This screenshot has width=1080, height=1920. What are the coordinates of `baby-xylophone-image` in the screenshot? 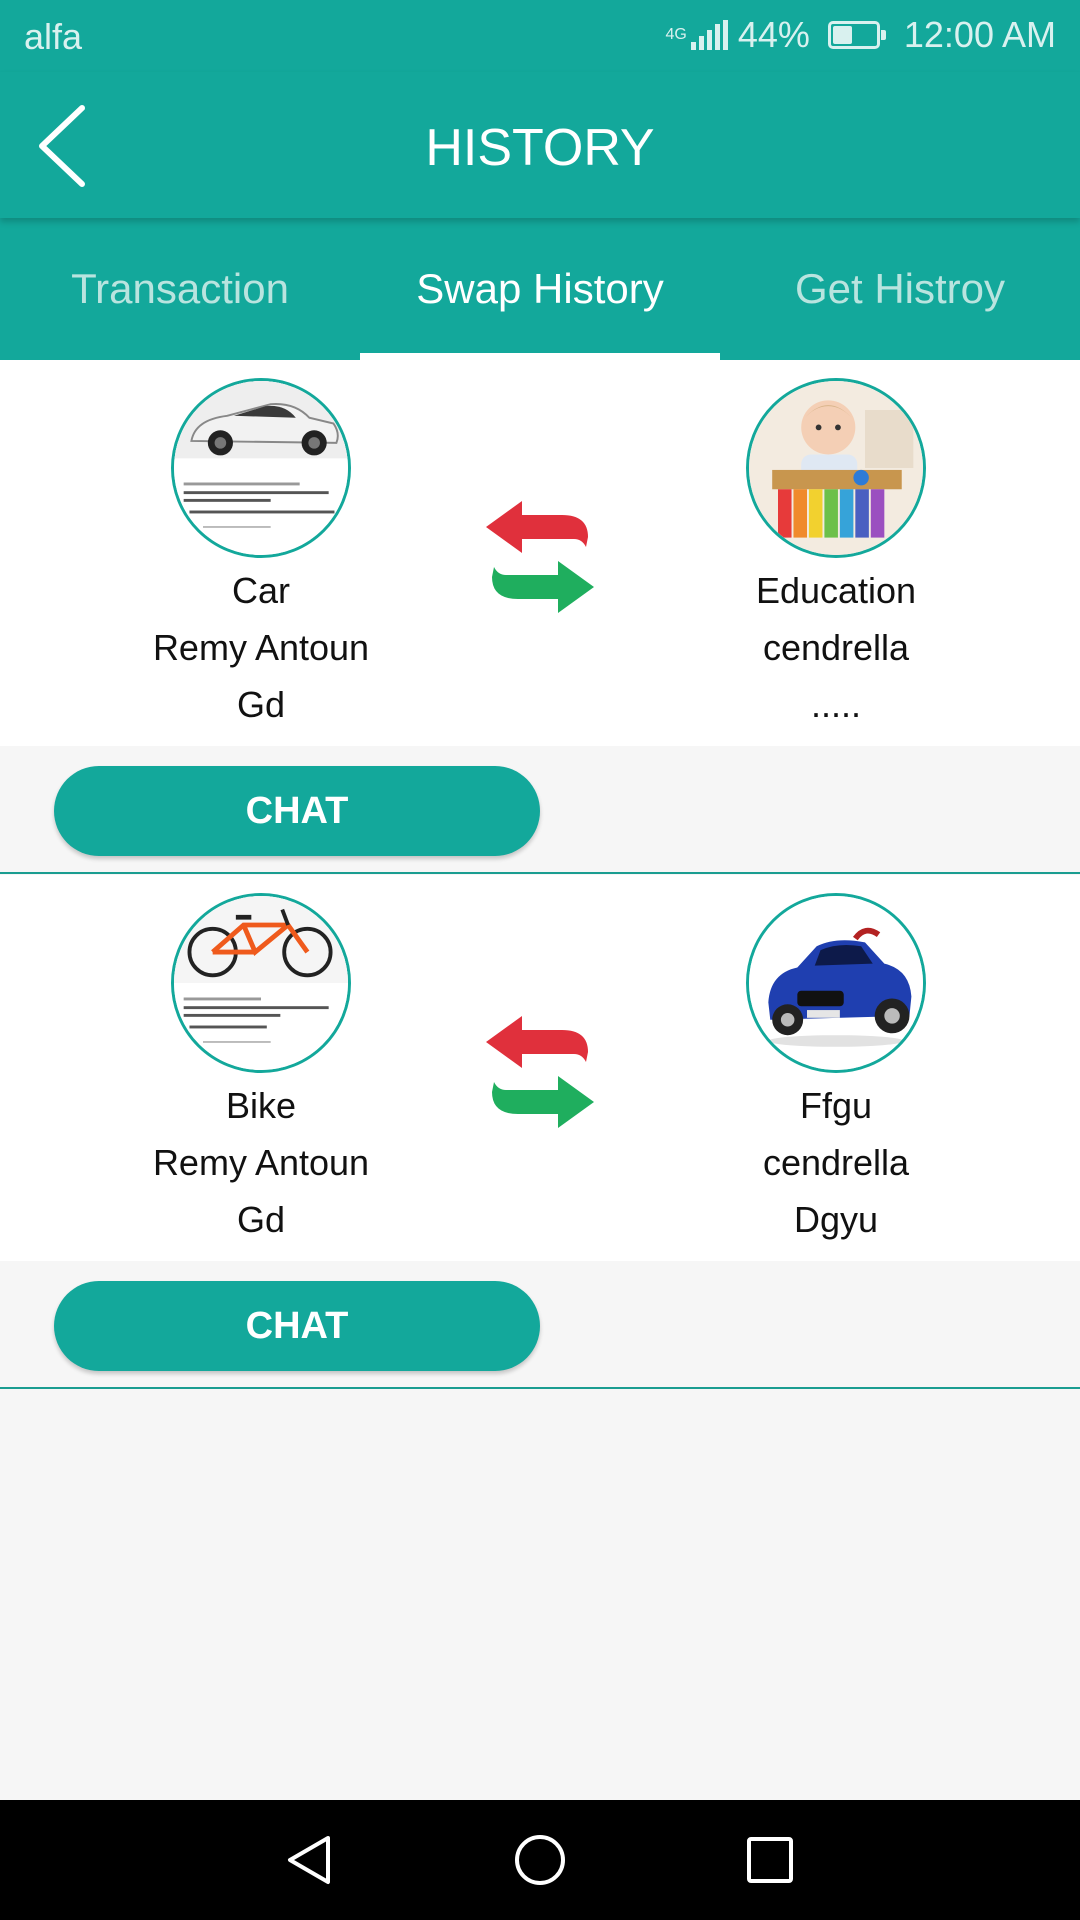 It's located at (836, 468).